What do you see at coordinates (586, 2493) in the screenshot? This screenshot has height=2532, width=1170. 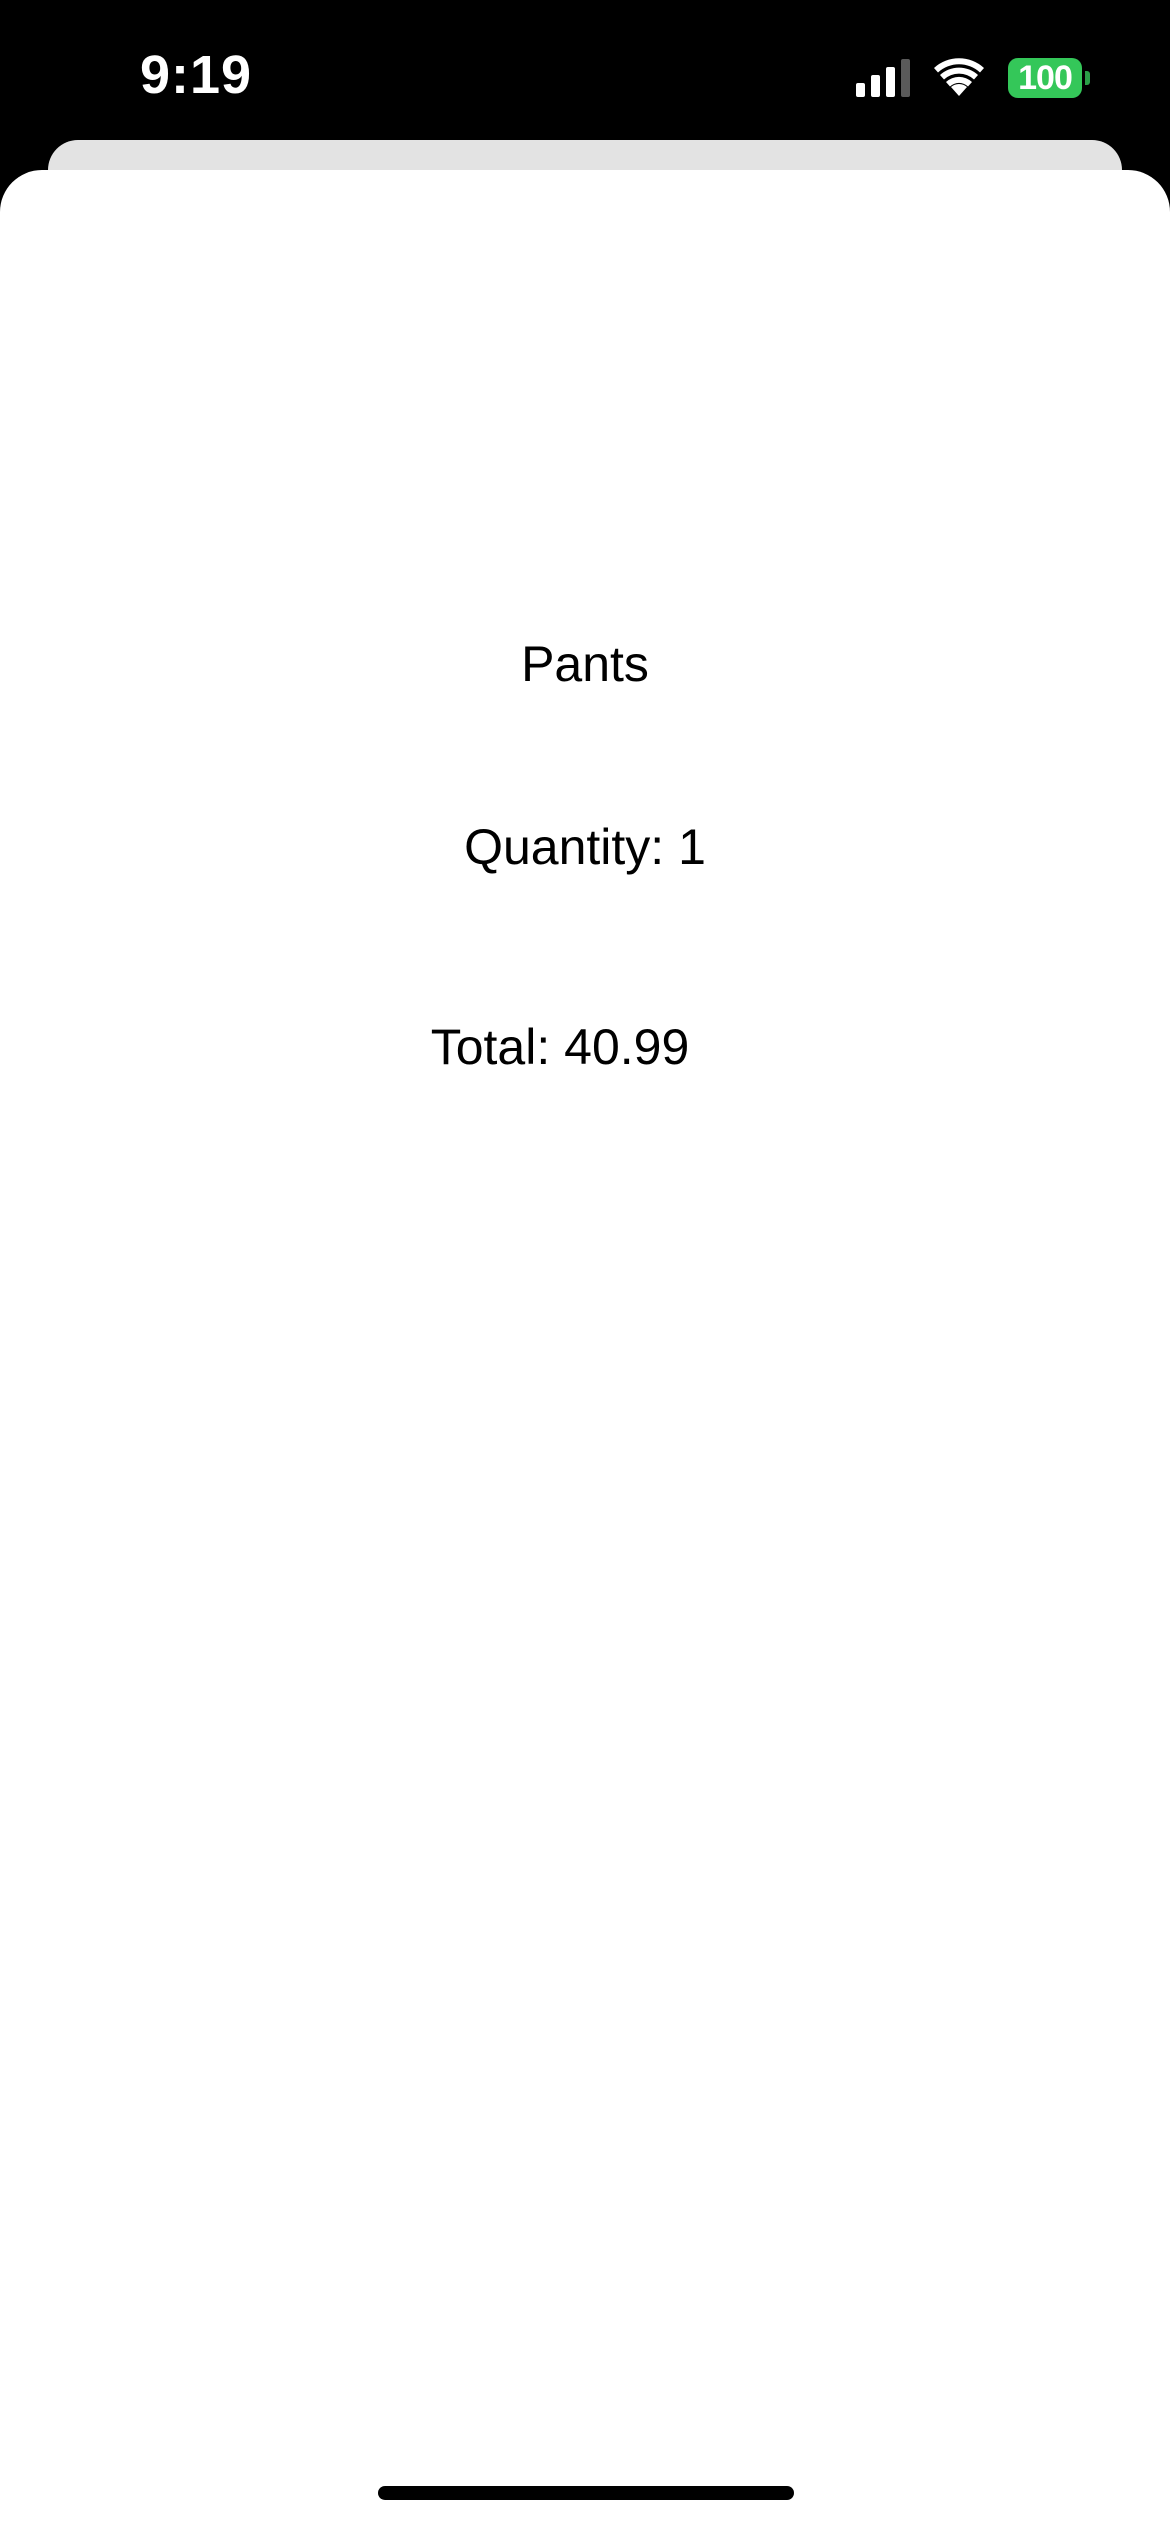 I see `home-indicator` at bounding box center [586, 2493].